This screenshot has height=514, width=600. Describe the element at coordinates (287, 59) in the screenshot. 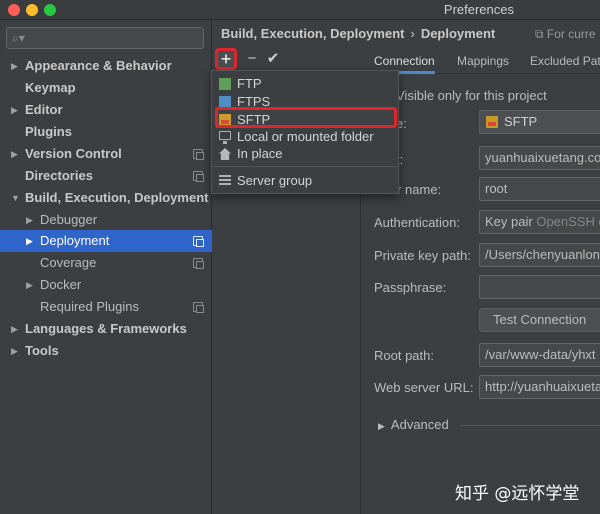

I see `server-toolbar: + − ✔` at that location.